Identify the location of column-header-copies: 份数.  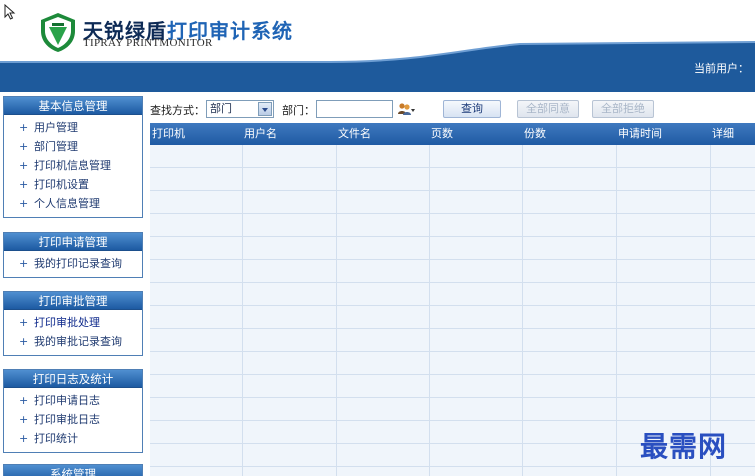
(534, 134).